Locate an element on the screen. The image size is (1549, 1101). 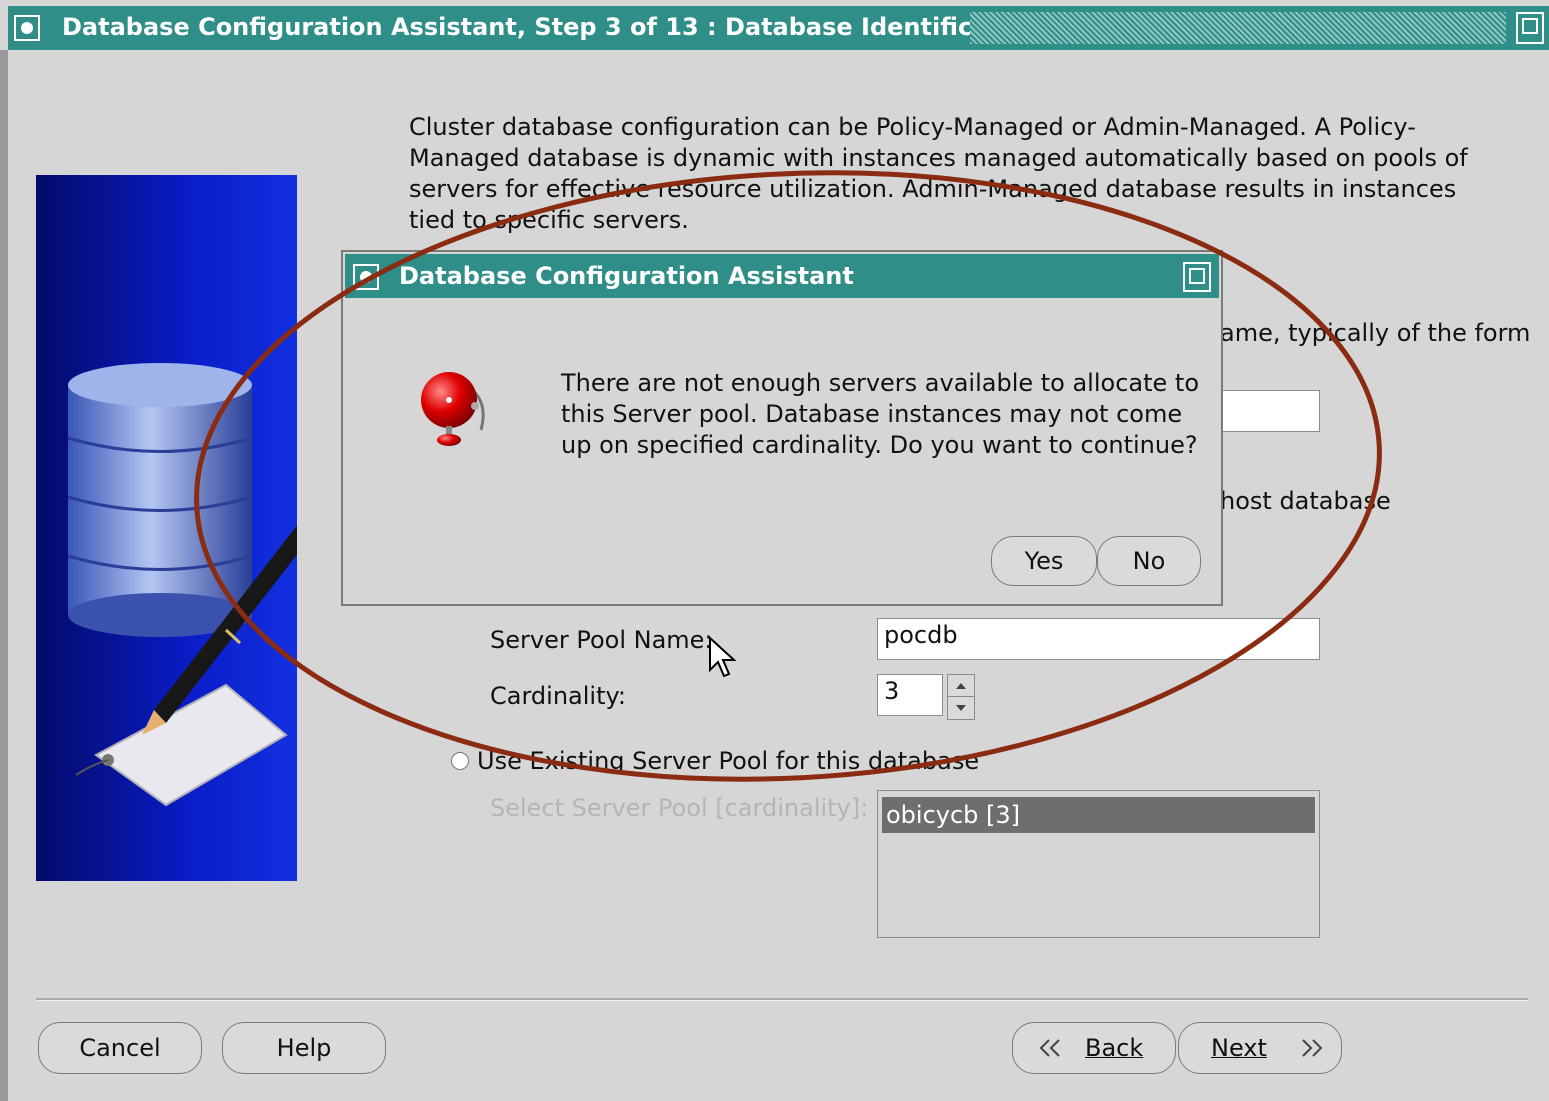
dialog-titlebar: Database Configuration Assistant is located at coordinates (782, 276).